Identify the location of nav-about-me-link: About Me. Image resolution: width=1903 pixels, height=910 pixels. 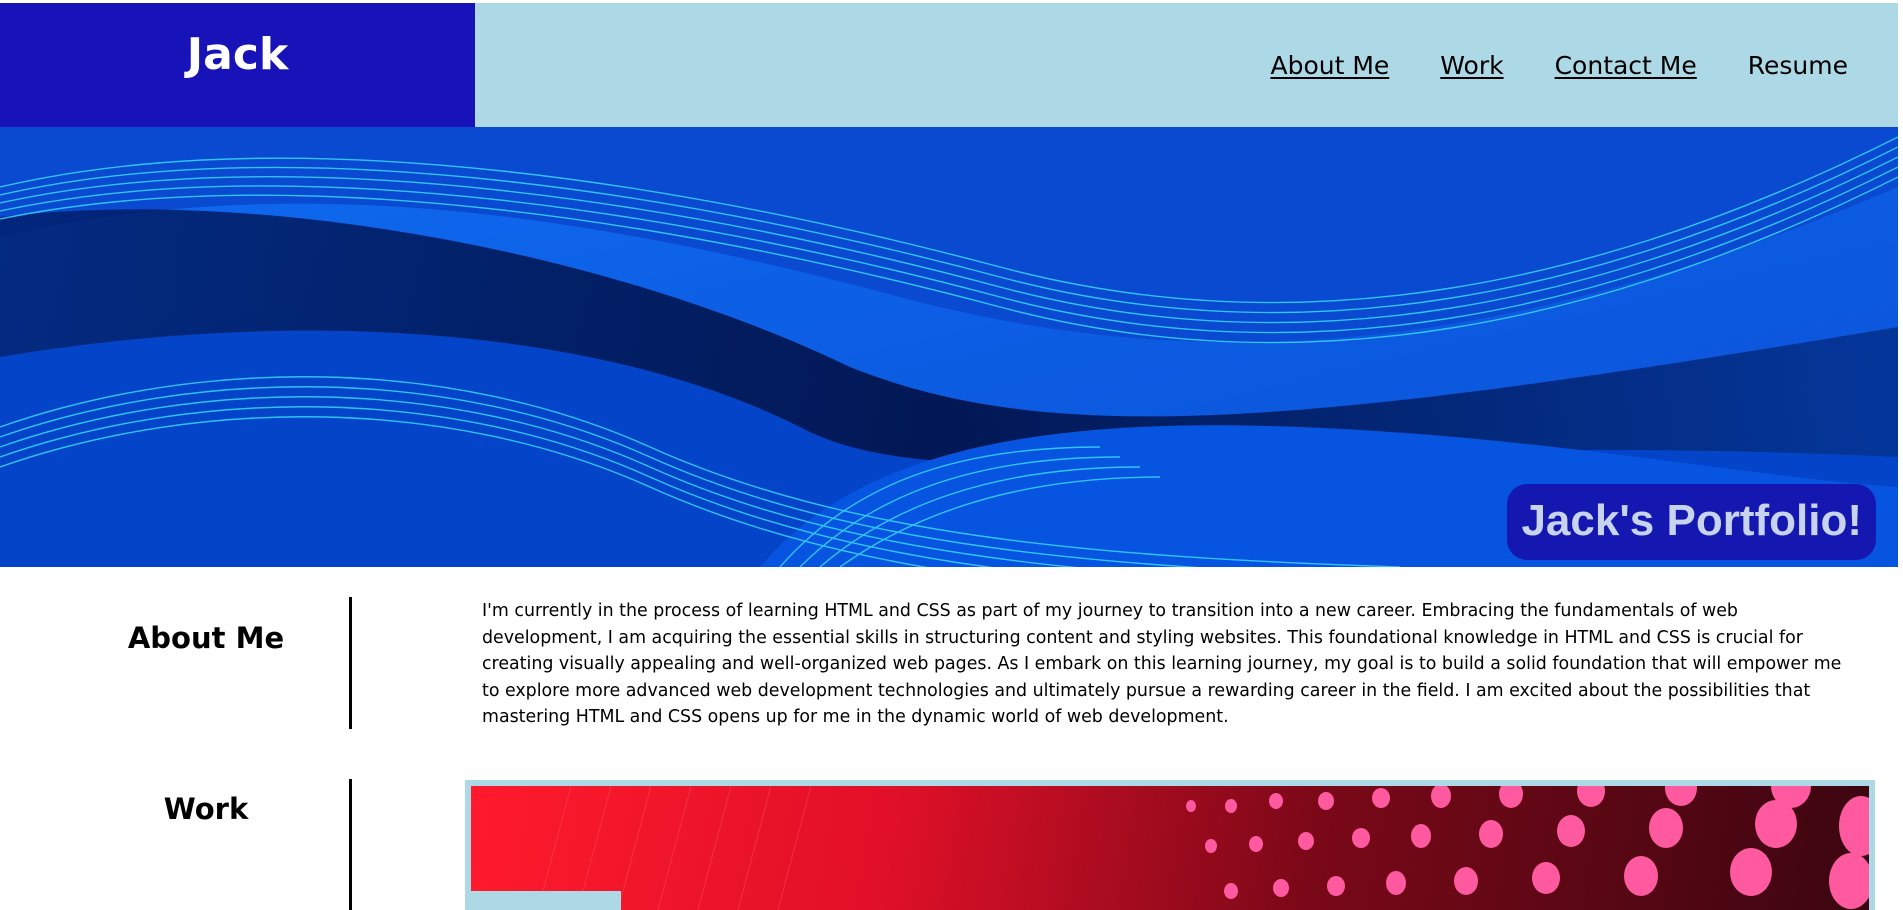
(1329, 65).